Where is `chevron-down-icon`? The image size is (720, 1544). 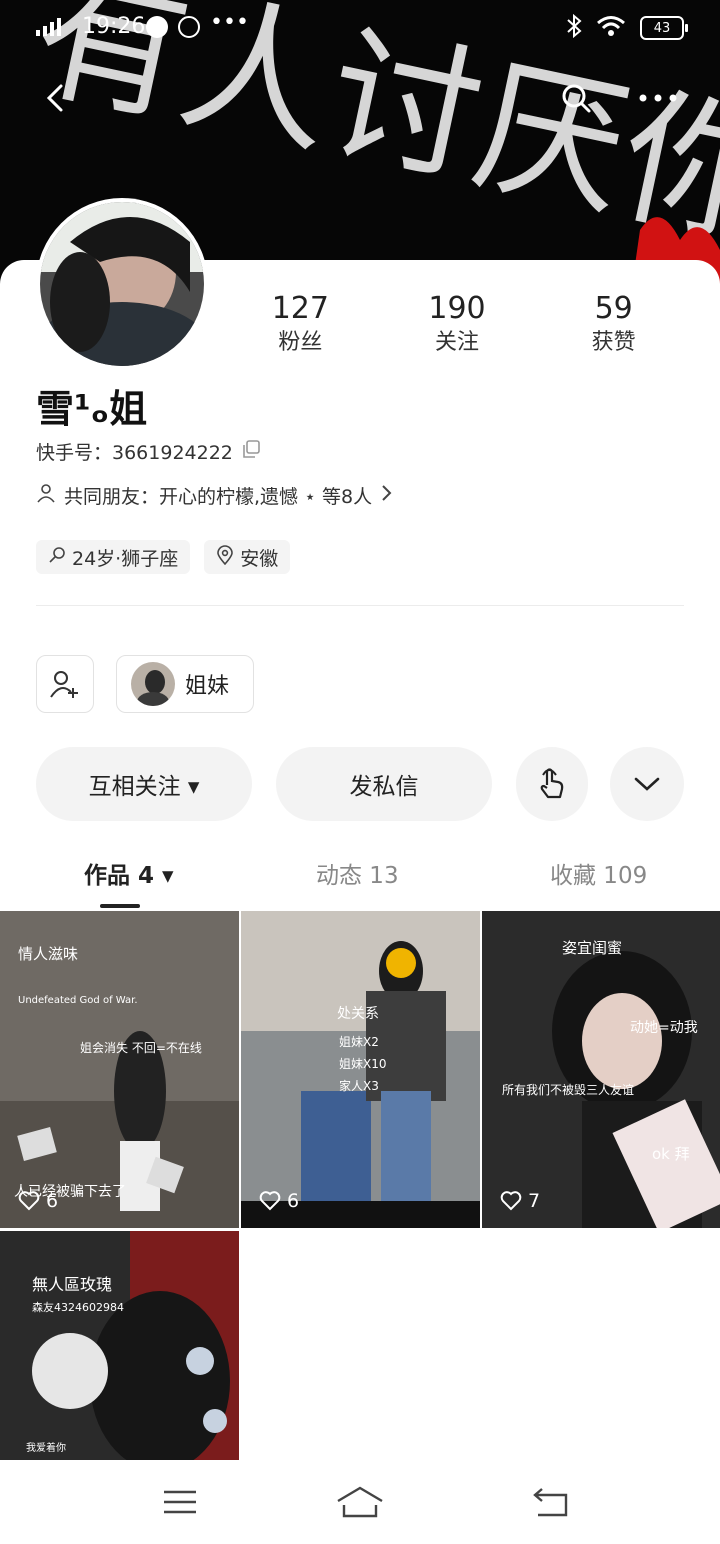 chevron-down-icon is located at coordinates (647, 784).